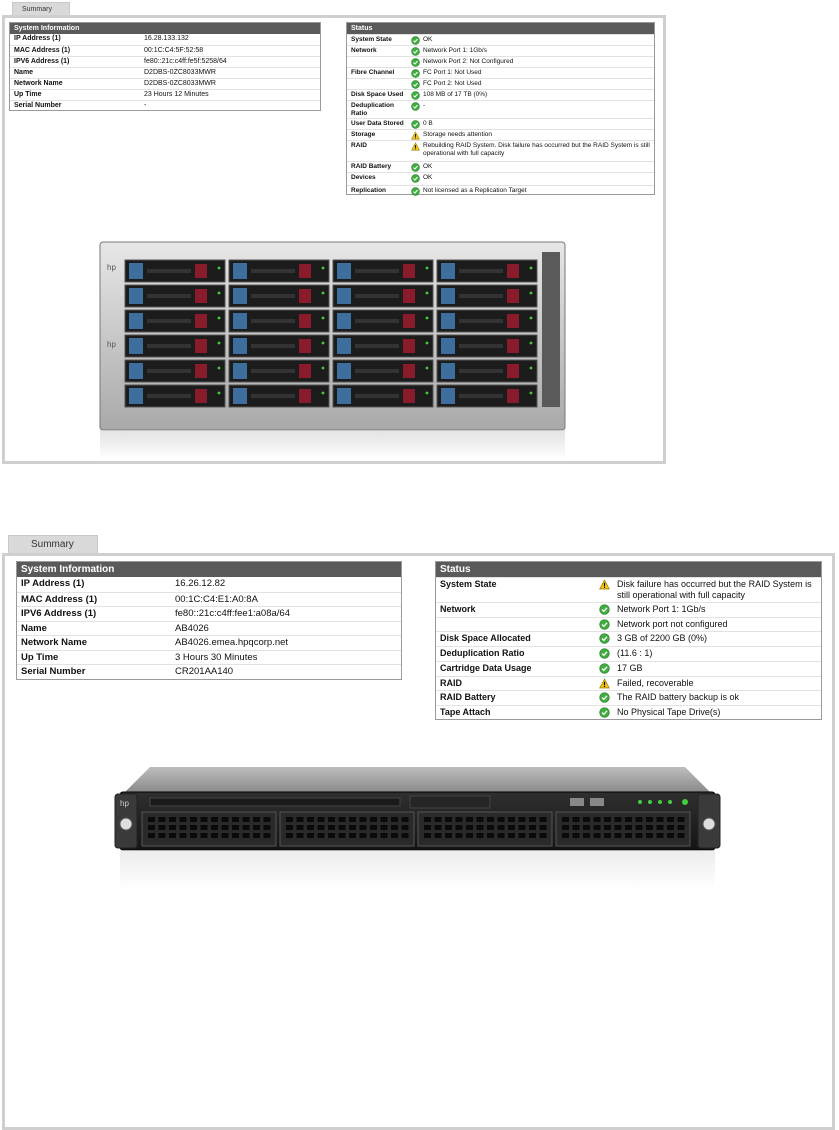 Image resolution: width=839 pixels, height=1130 pixels. I want to click on row-label: MAC Address (1), so click(42, 50).